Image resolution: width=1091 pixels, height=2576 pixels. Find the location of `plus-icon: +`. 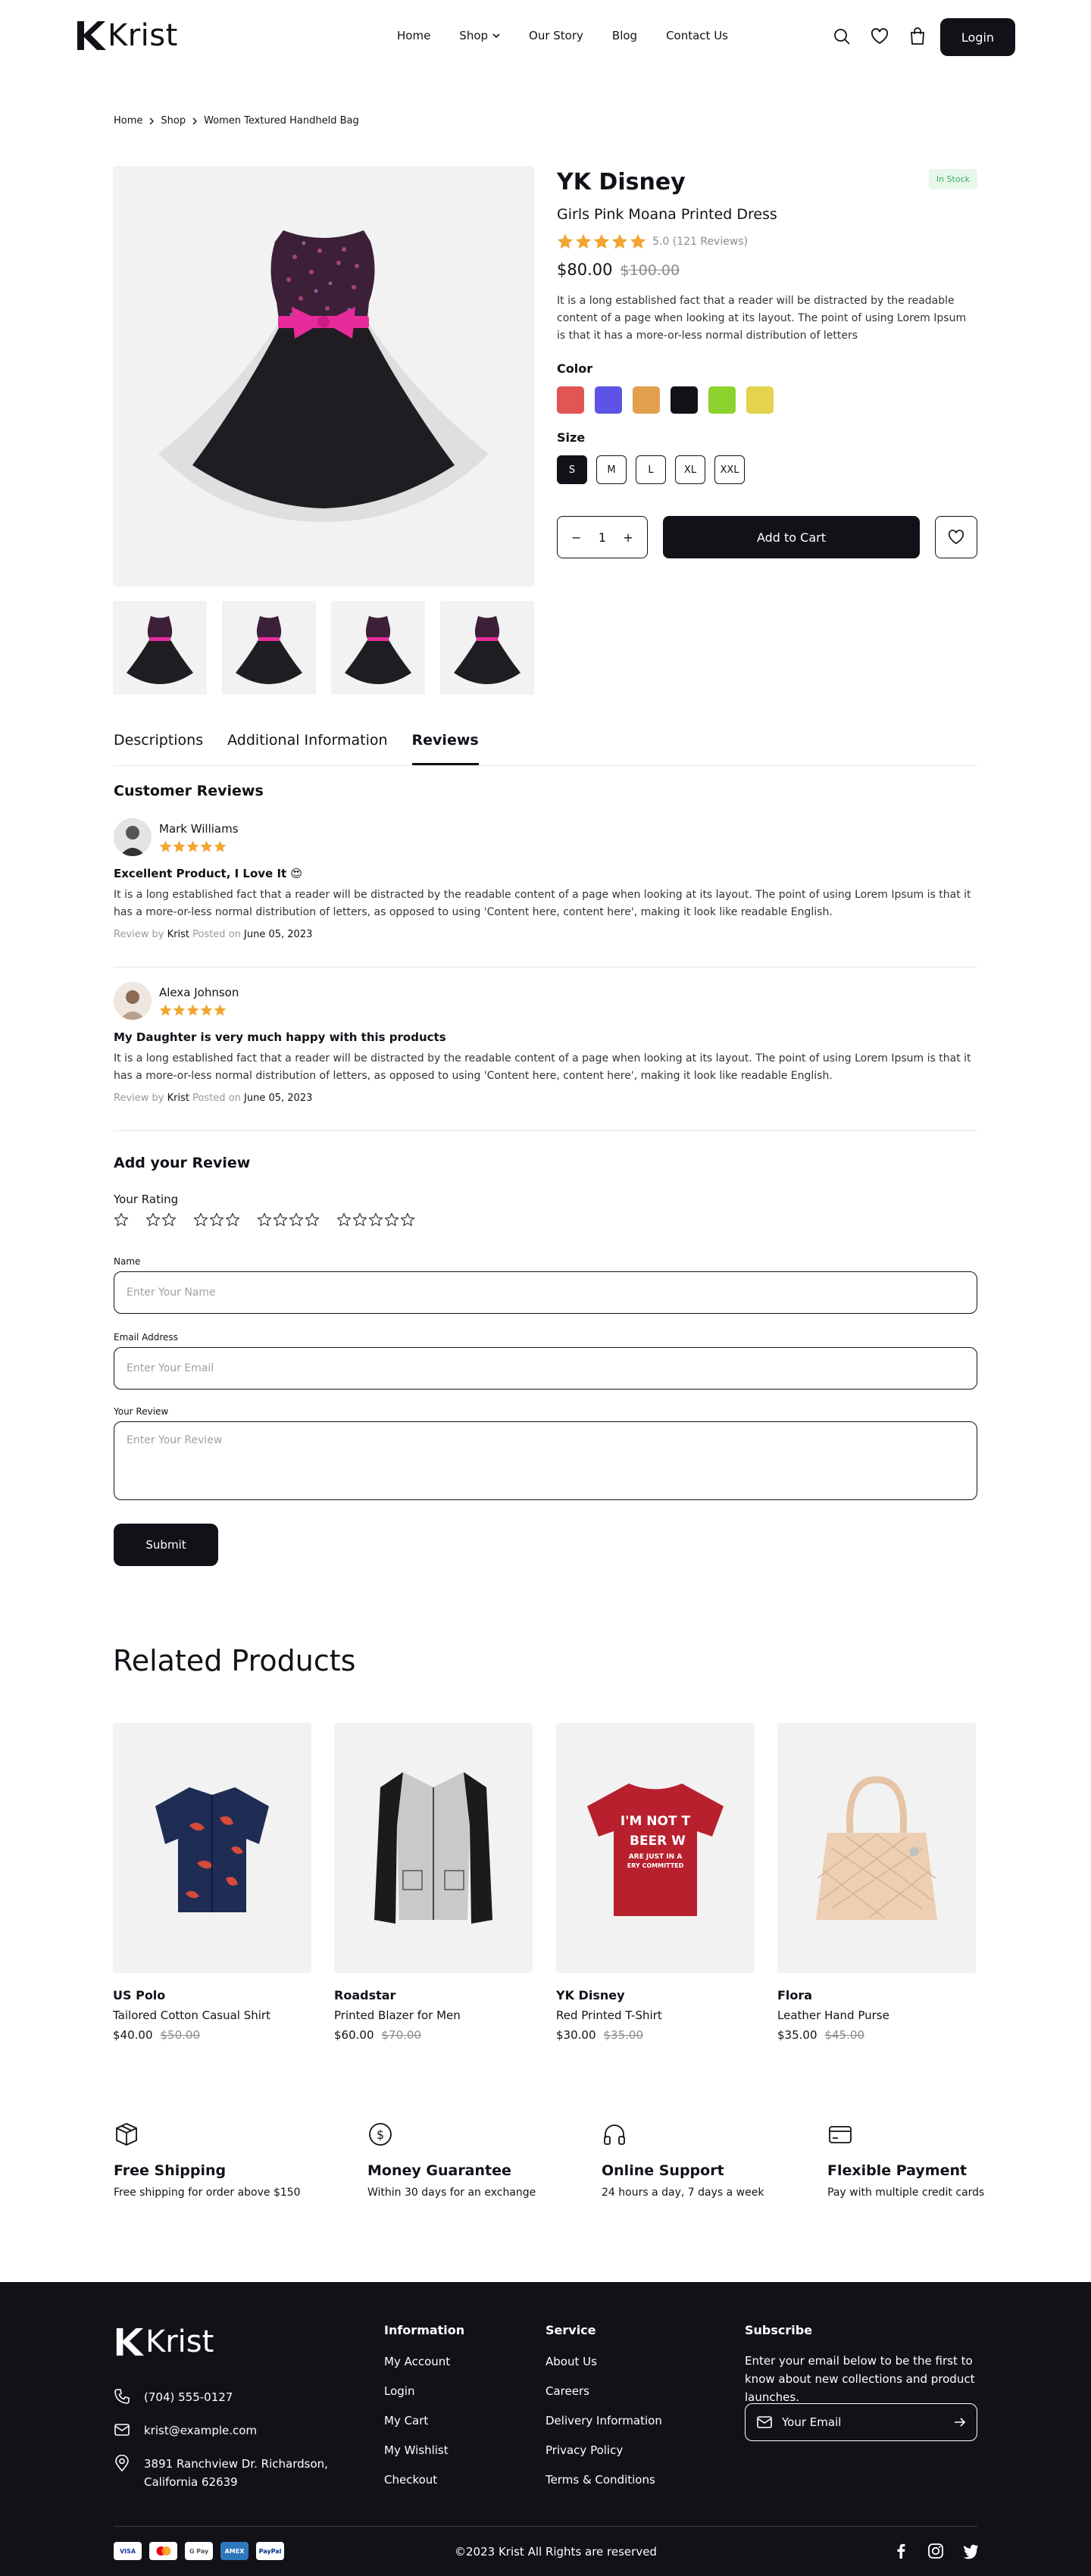

plus-icon: + is located at coordinates (628, 538).